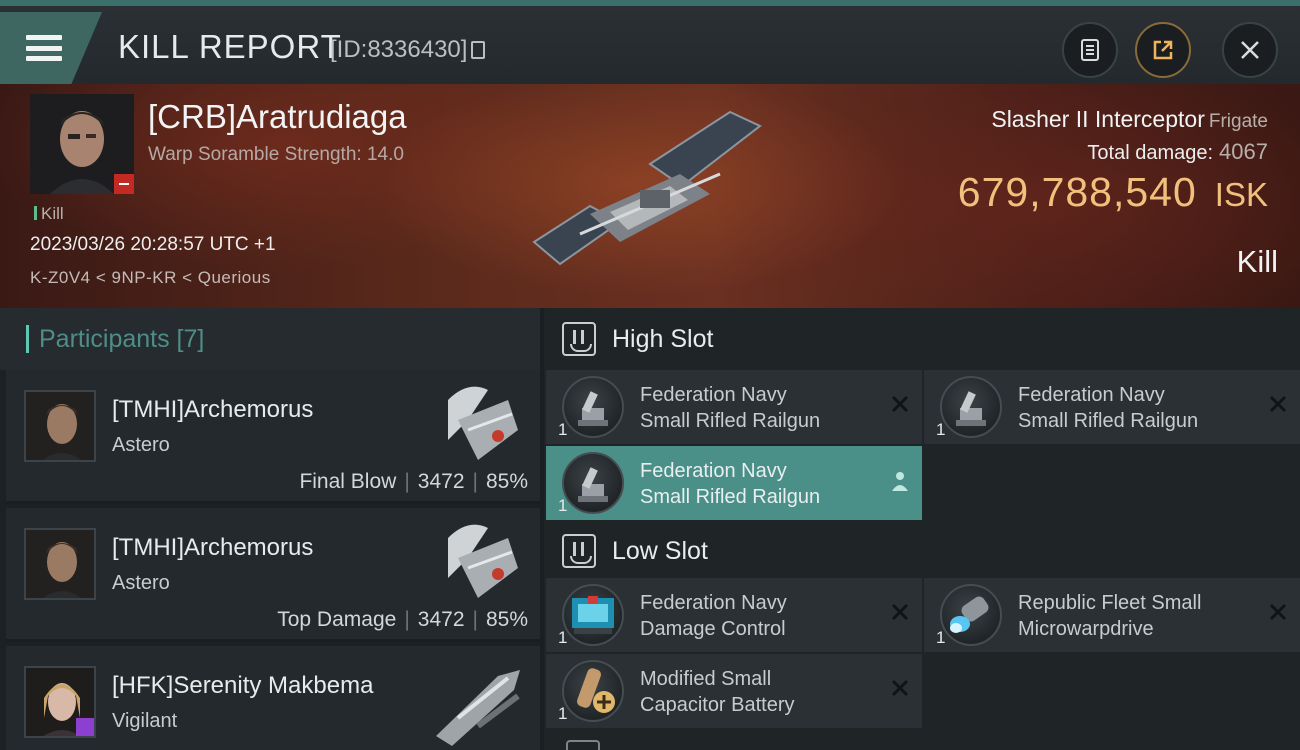 The height and width of the screenshot is (750, 1300). I want to click on high-slot-header: High Slot, so click(922, 339).